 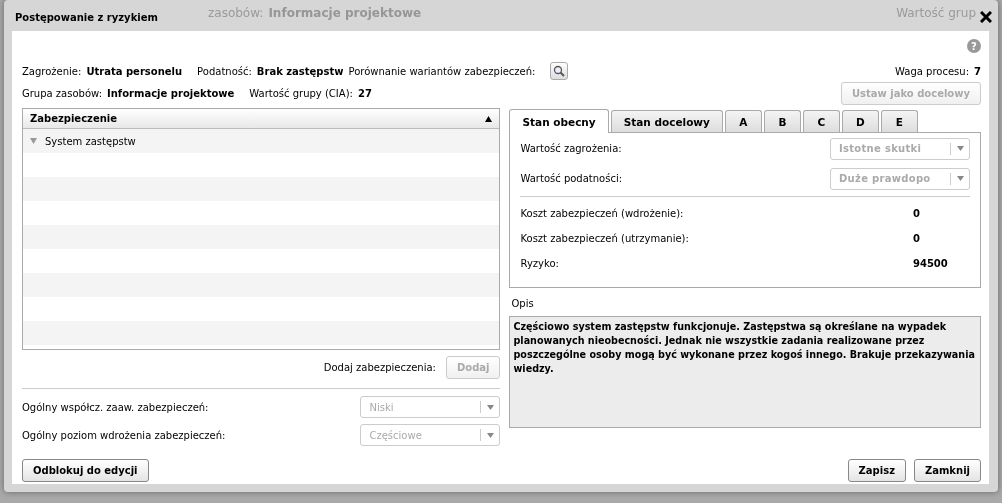 I want to click on description-label: Opis, so click(x=523, y=304).